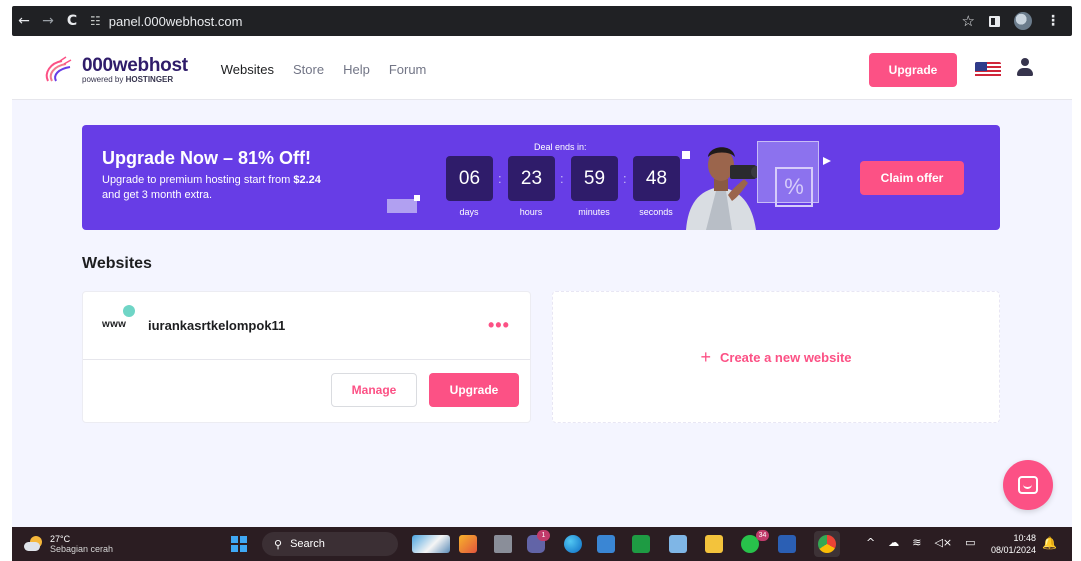  Describe the element at coordinates (1013, 550) in the screenshot. I see `clock-date: 08/01/2024` at that location.